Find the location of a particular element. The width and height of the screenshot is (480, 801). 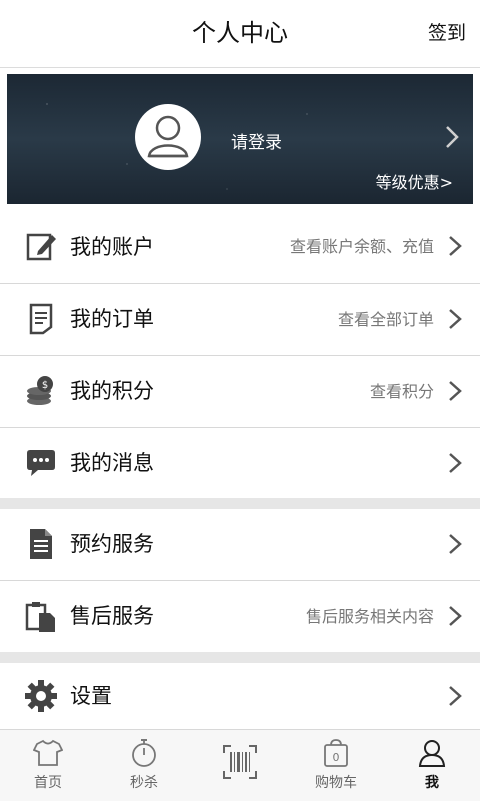

tab-home: 首页 is located at coordinates (48, 765).